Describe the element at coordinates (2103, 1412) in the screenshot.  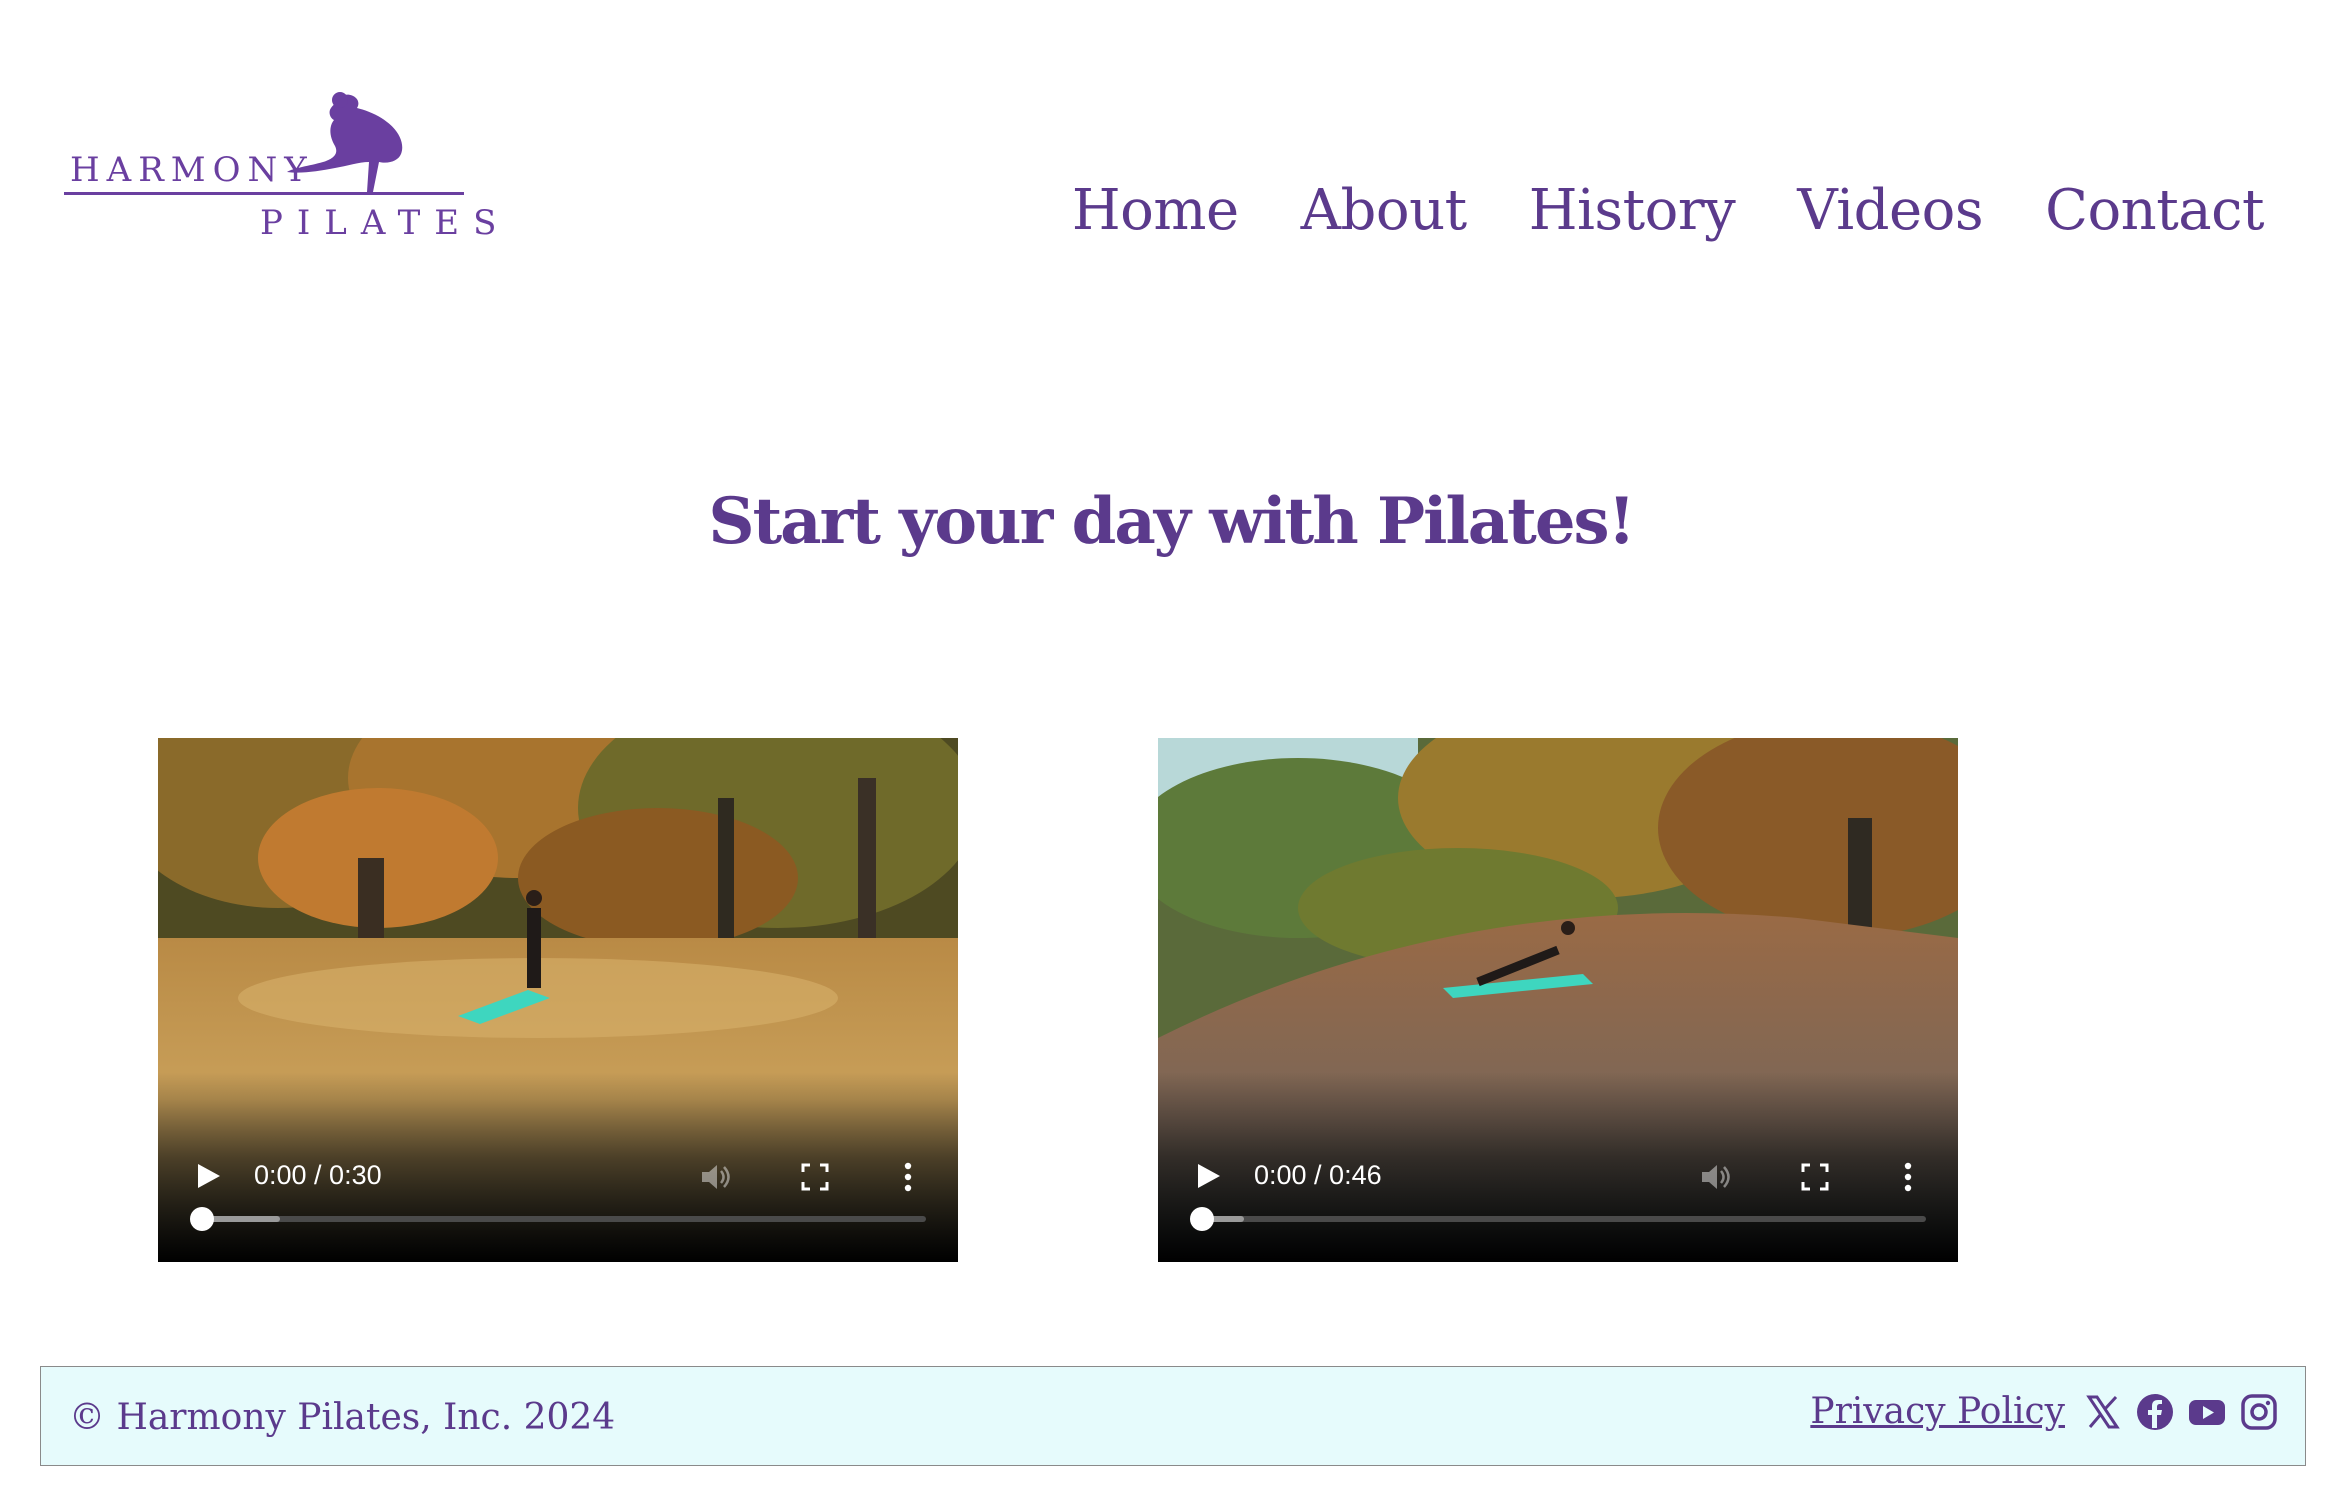
I see `x-icon` at that location.